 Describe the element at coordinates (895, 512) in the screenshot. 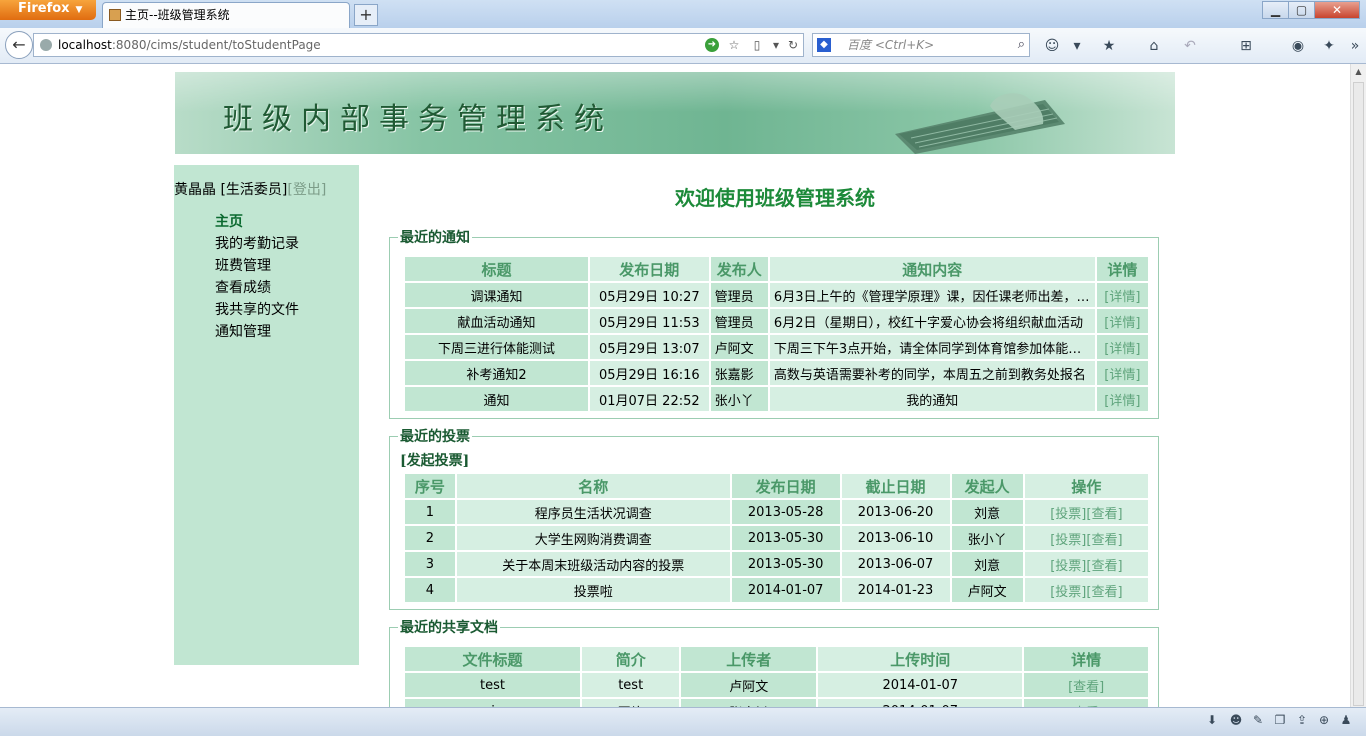

I see `vote-end-date: 2013-06-20` at that location.